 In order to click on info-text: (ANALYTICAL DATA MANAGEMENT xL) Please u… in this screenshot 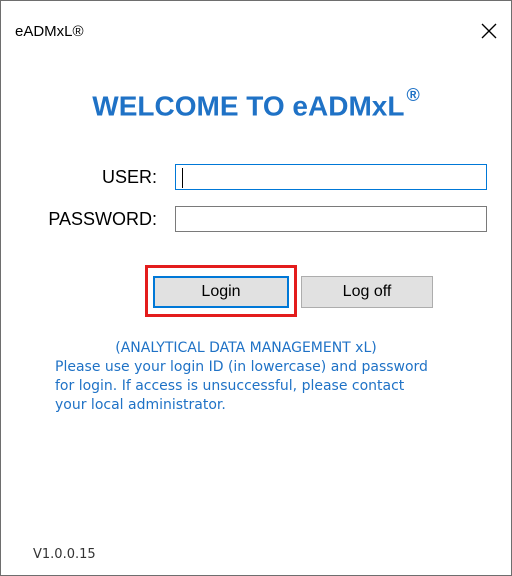, I will do `click(266, 377)`.